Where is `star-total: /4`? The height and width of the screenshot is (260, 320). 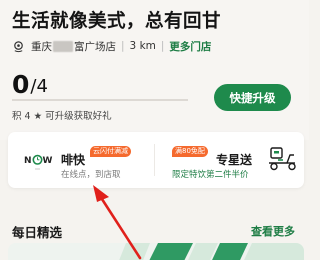
star-total: /4 is located at coordinates (39, 86).